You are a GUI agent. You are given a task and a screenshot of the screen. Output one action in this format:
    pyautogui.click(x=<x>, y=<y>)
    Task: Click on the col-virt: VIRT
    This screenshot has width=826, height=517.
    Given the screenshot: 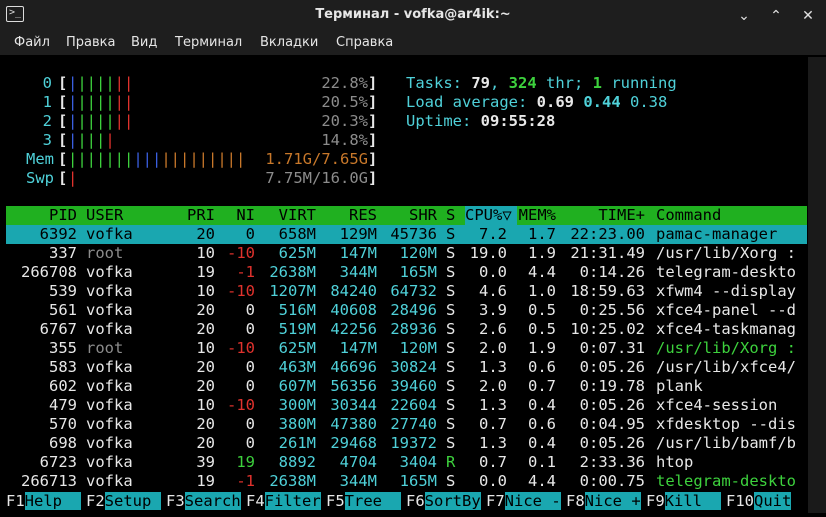 What is the action you would take?
    pyautogui.click(x=288, y=215)
    